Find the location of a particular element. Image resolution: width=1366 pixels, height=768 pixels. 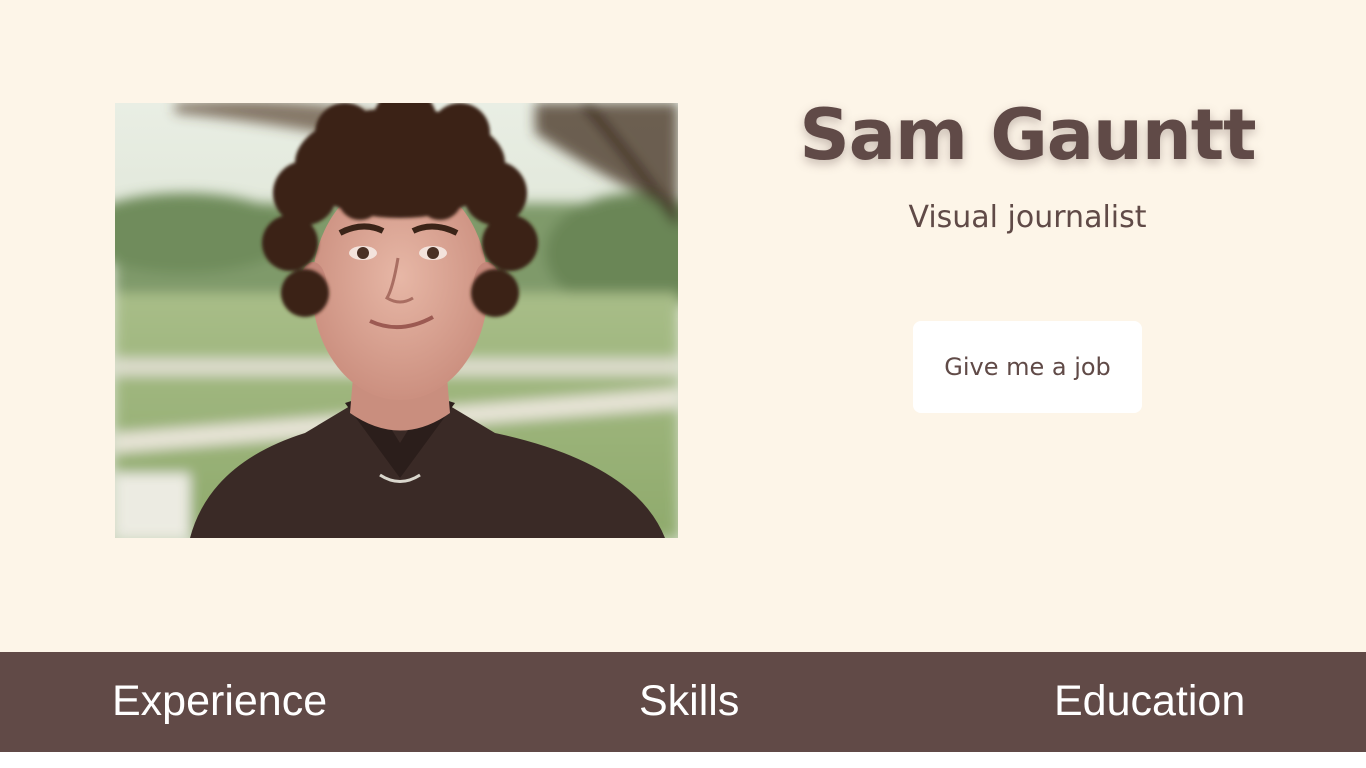

bottom-navbar: Experience Skills Education is located at coordinates (683, 702).